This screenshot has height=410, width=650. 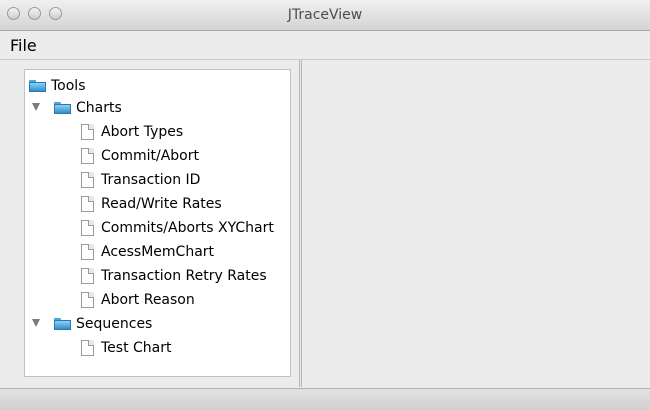 I want to click on tree-leaf-label: Commit/Abort, so click(x=150, y=156).